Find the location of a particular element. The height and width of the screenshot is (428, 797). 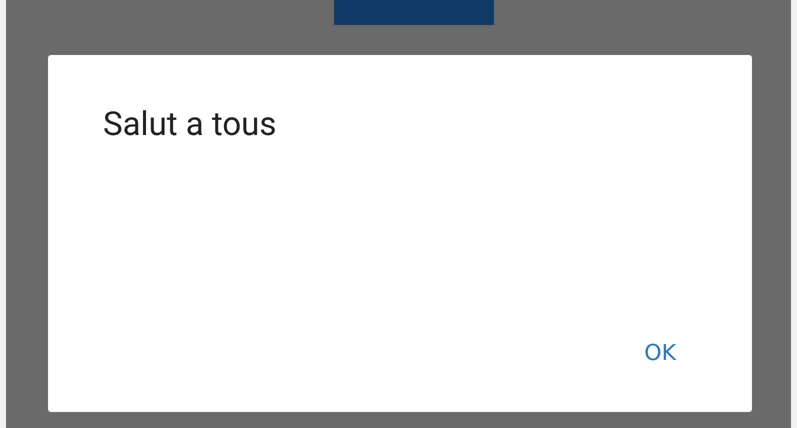

dialog-title: Salut a tous is located at coordinates (189, 124).